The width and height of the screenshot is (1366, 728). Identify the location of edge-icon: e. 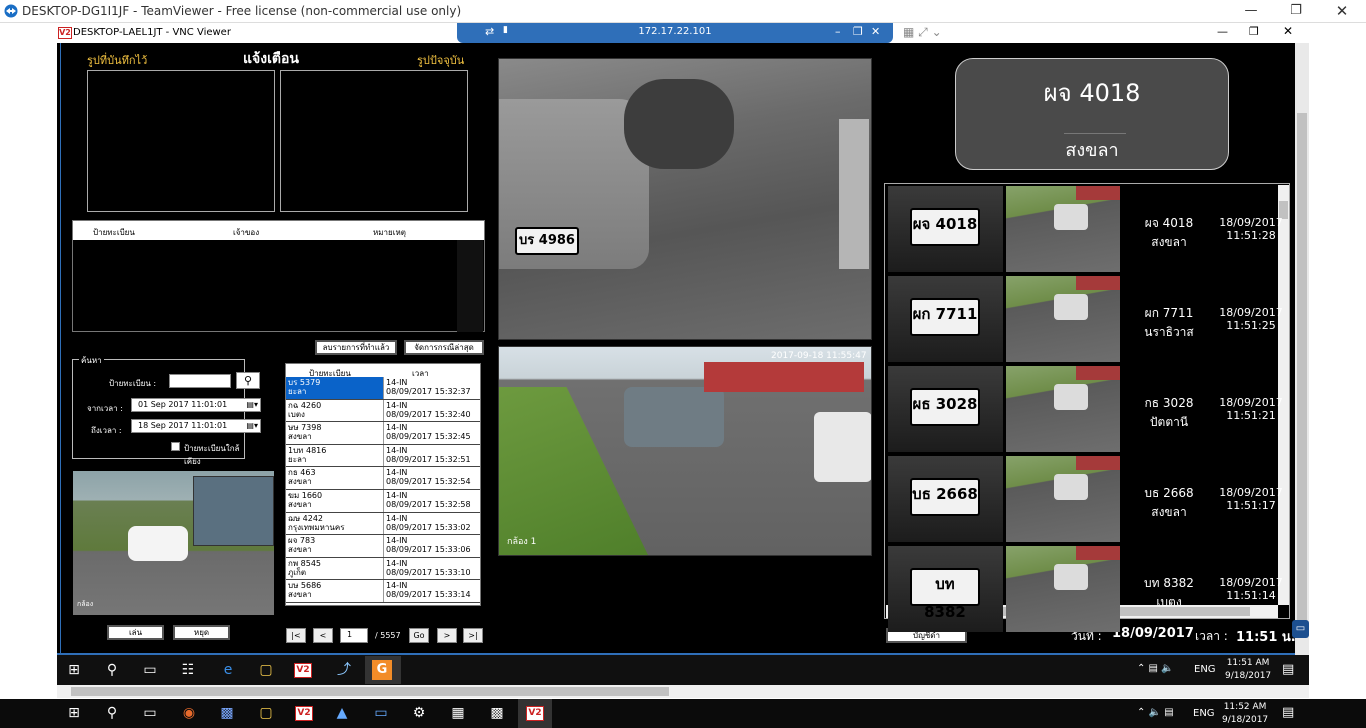
(228, 670).